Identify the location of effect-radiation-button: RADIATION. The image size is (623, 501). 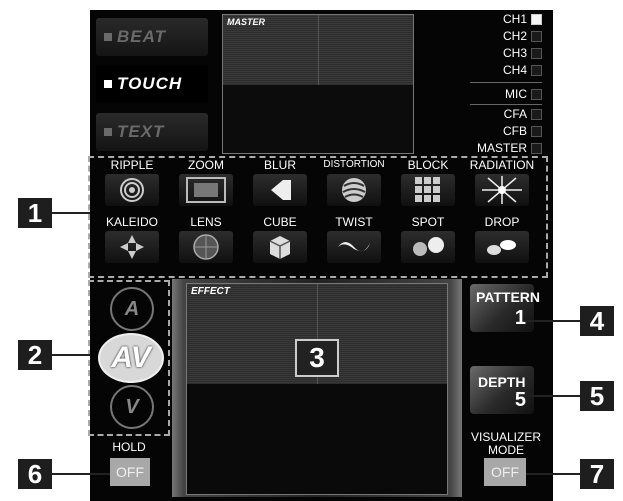
(502, 186).